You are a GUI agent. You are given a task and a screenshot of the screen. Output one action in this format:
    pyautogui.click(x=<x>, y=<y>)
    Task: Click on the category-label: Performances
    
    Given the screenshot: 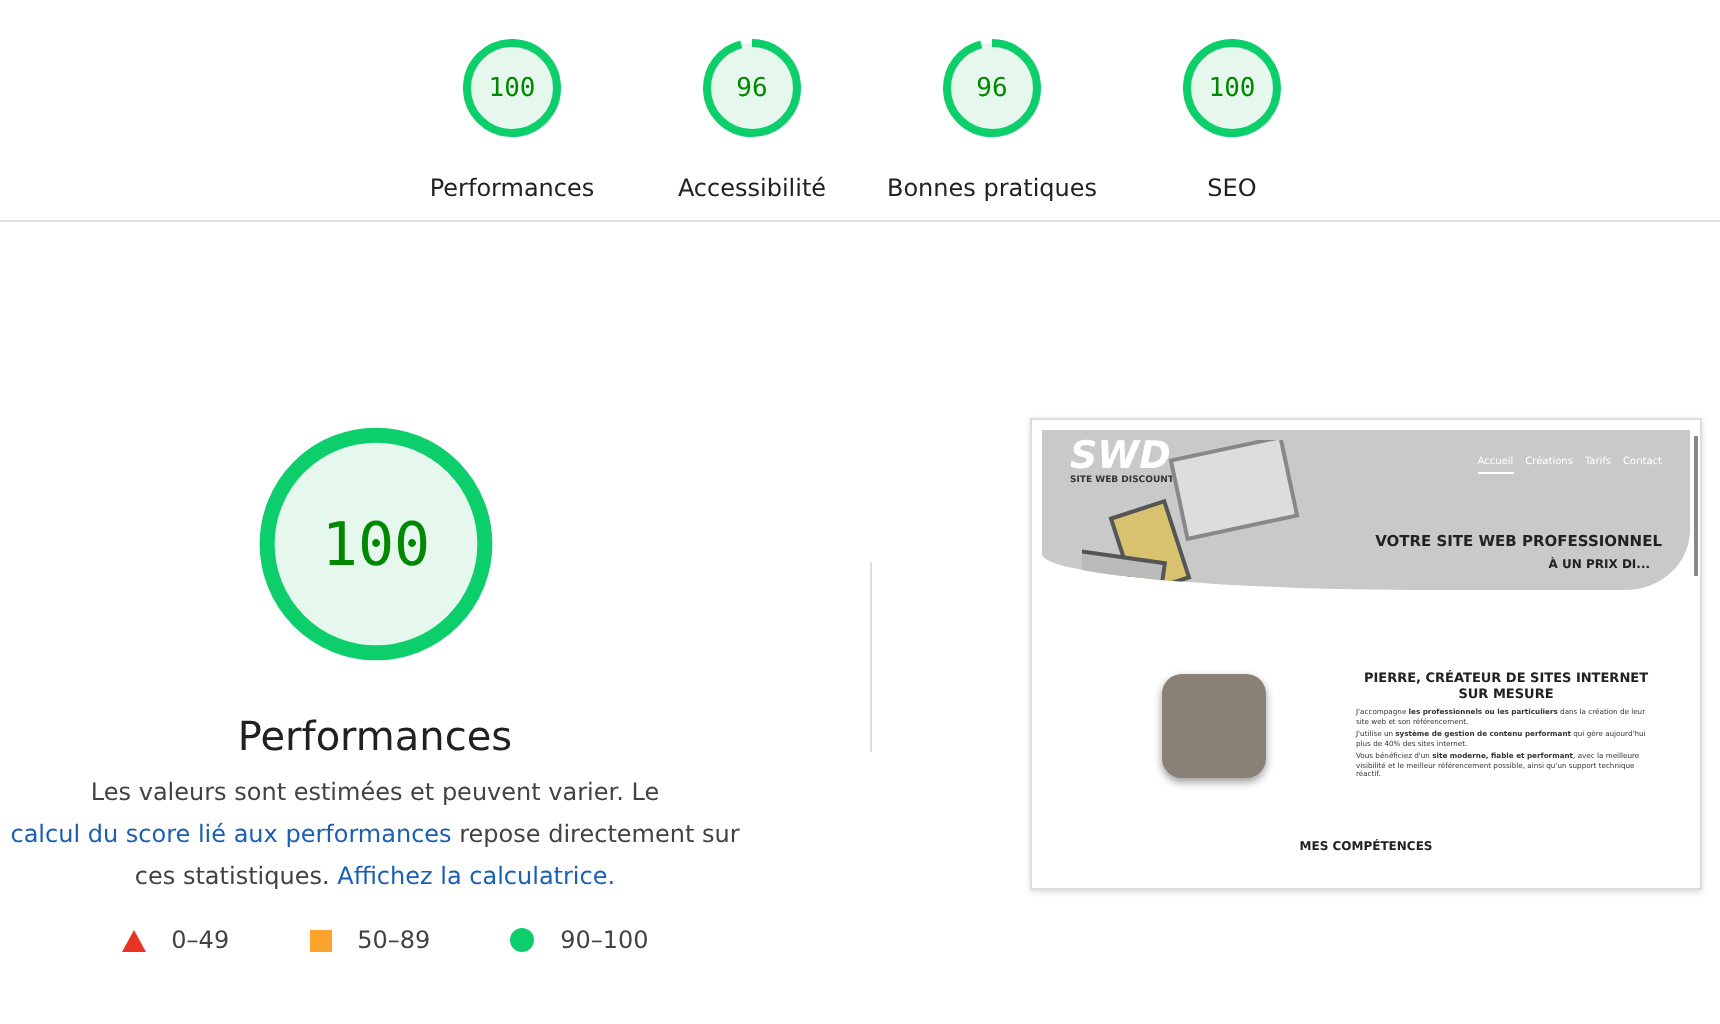 What is the action you would take?
    pyautogui.click(x=512, y=188)
    